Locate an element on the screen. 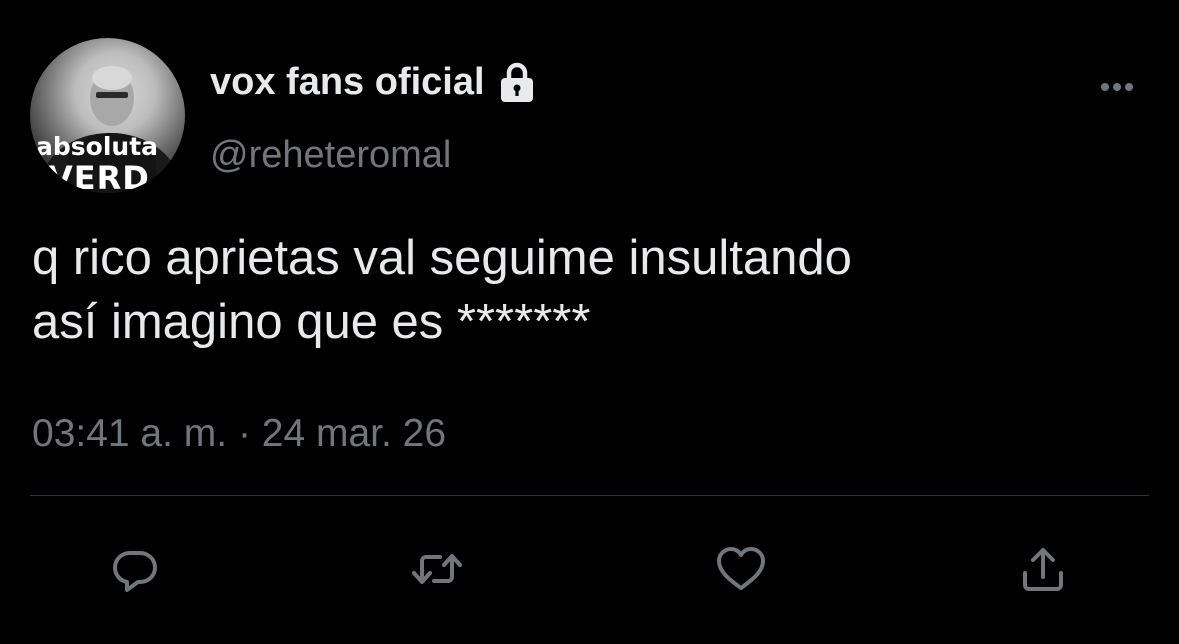  display-name: vox fans oficial is located at coordinates (347, 82).